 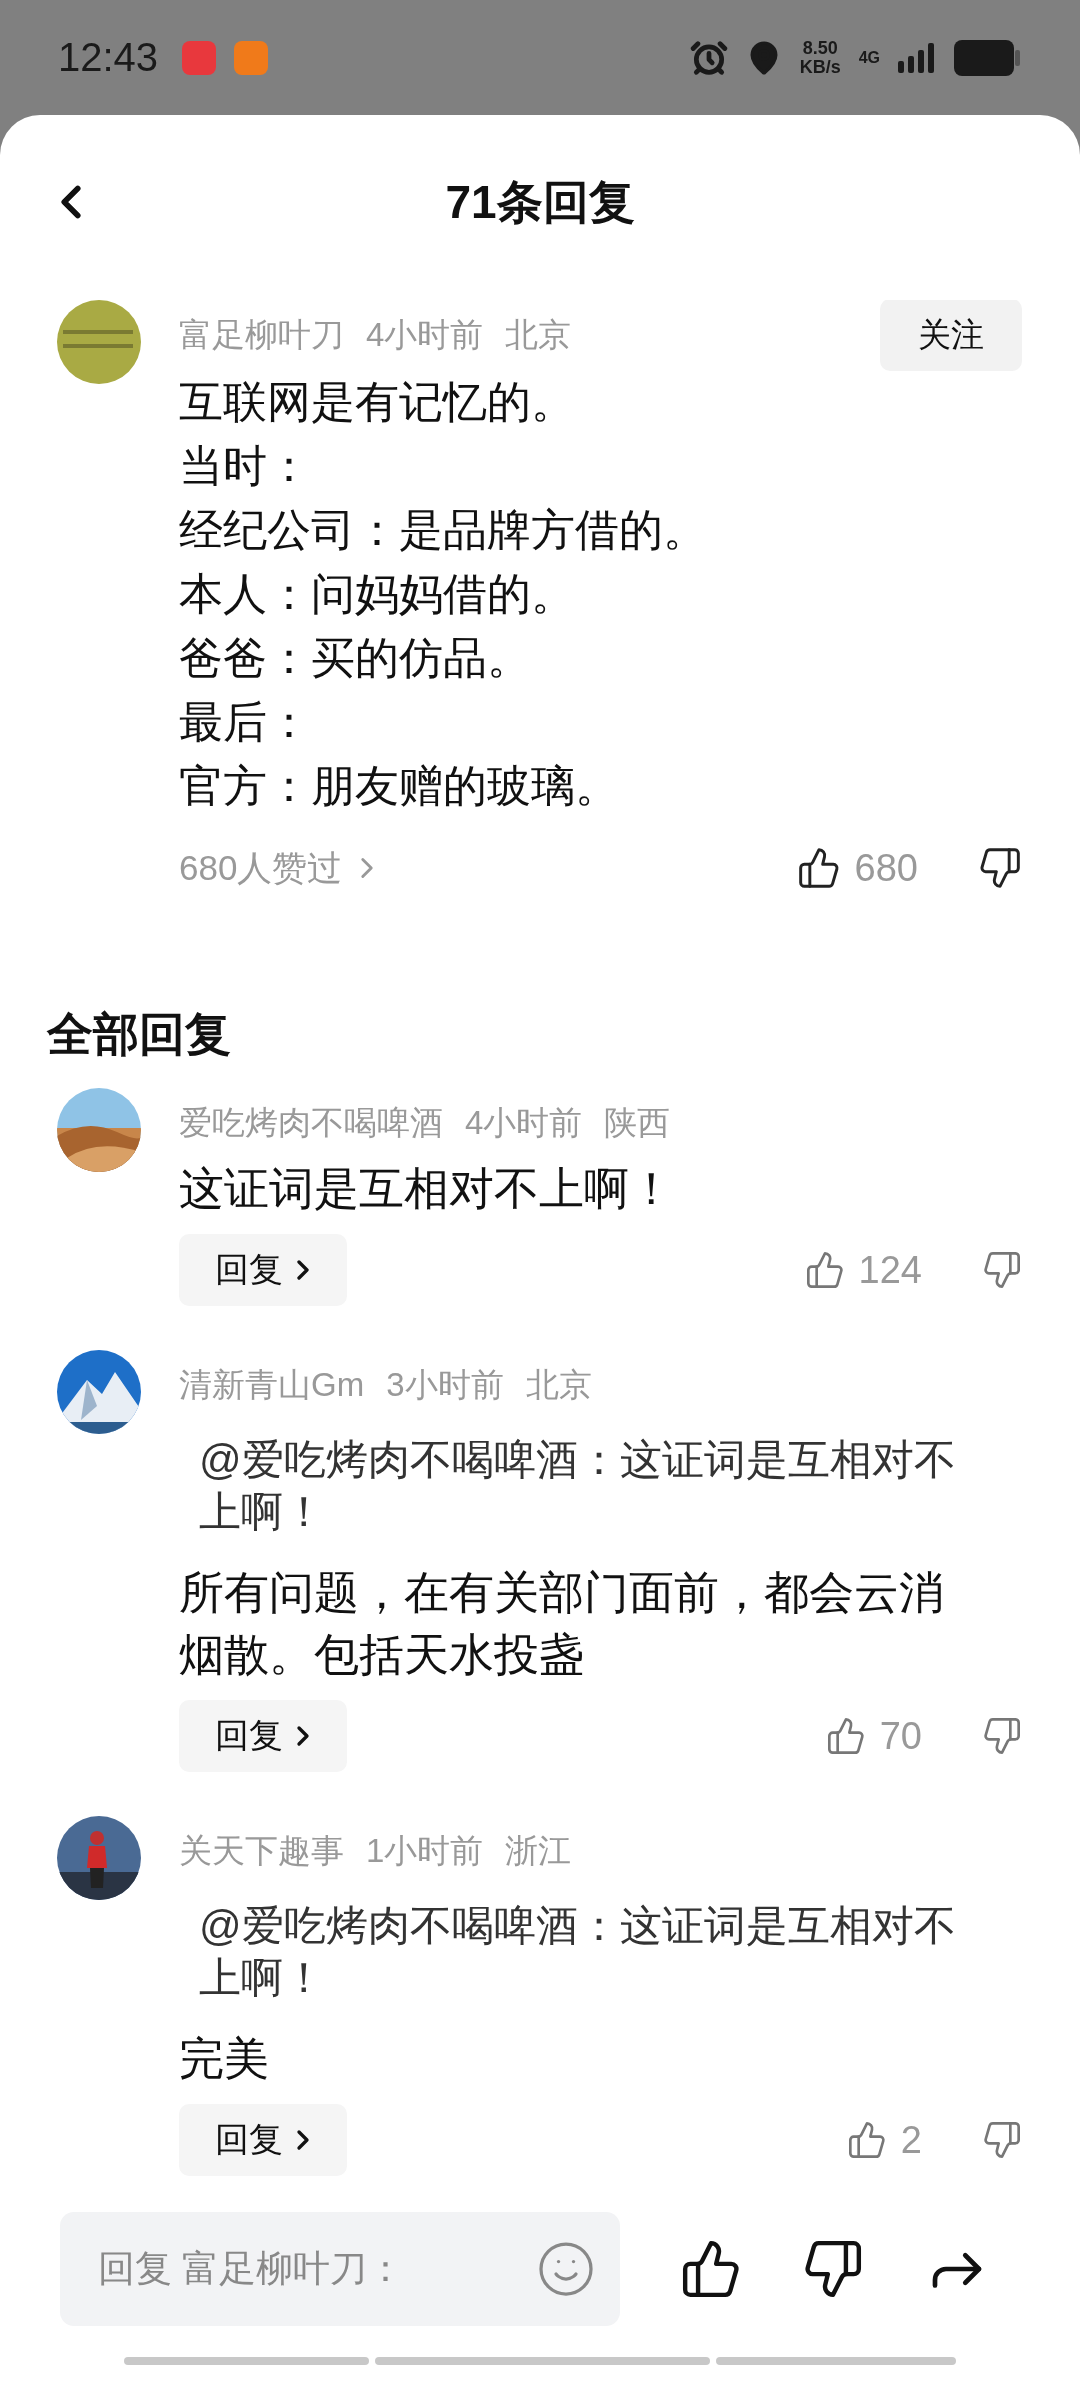 What do you see at coordinates (355, 658) in the screenshot?
I see `comment-text: 爸爸：买的仿品。` at bounding box center [355, 658].